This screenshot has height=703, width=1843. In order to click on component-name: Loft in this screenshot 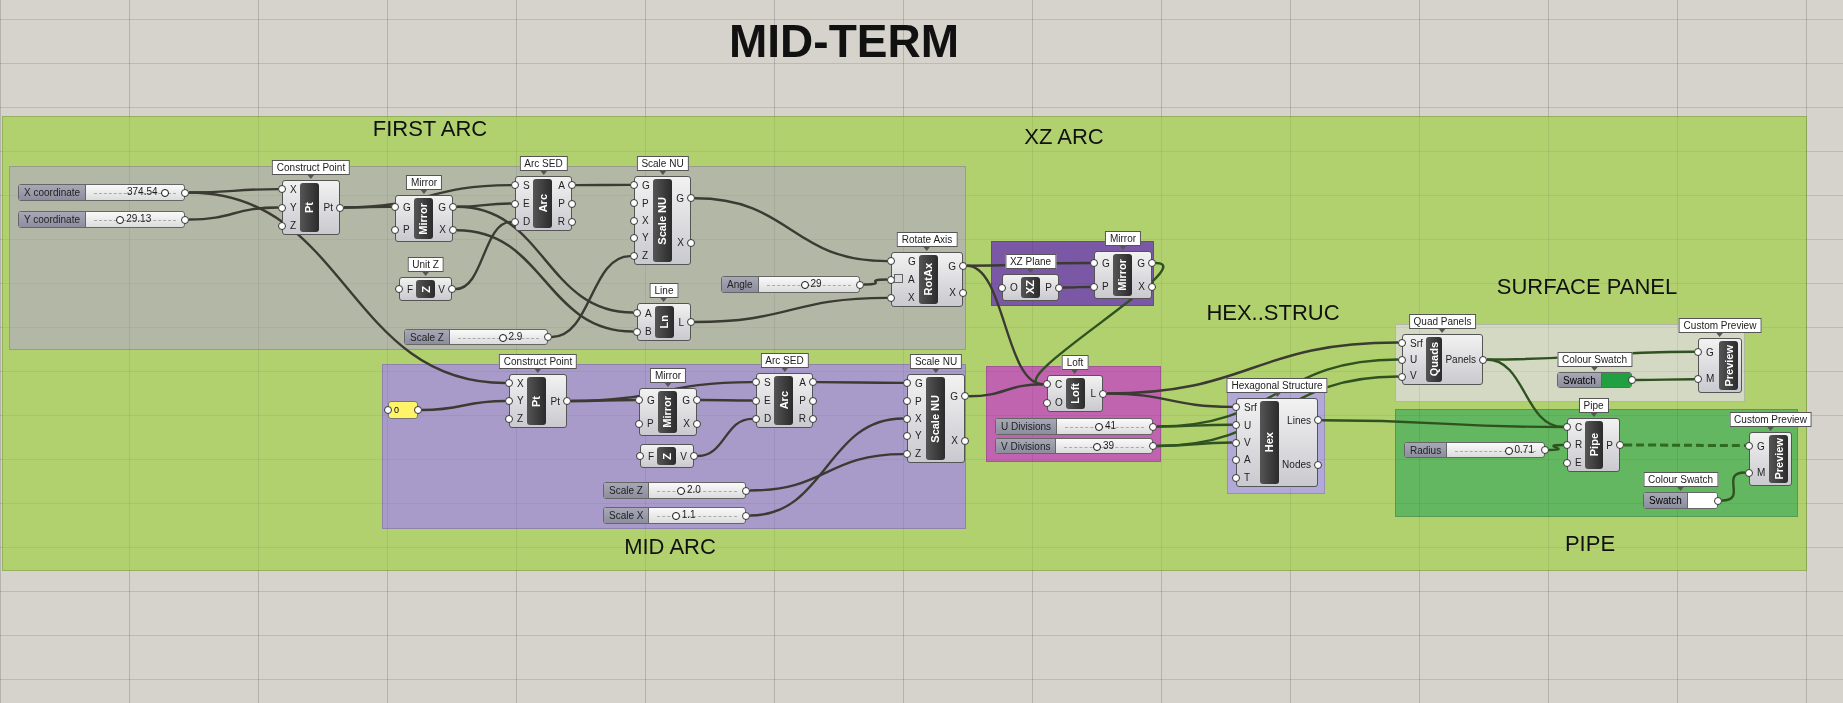, I will do `click(1075, 393)`.